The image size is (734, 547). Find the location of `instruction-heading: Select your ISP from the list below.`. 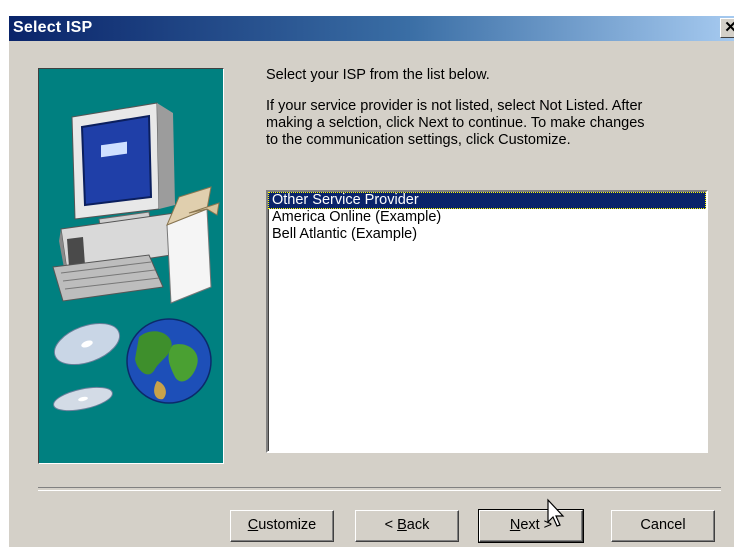

instruction-heading: Select your ISP from the list below. is located at coordinates (378, 75).